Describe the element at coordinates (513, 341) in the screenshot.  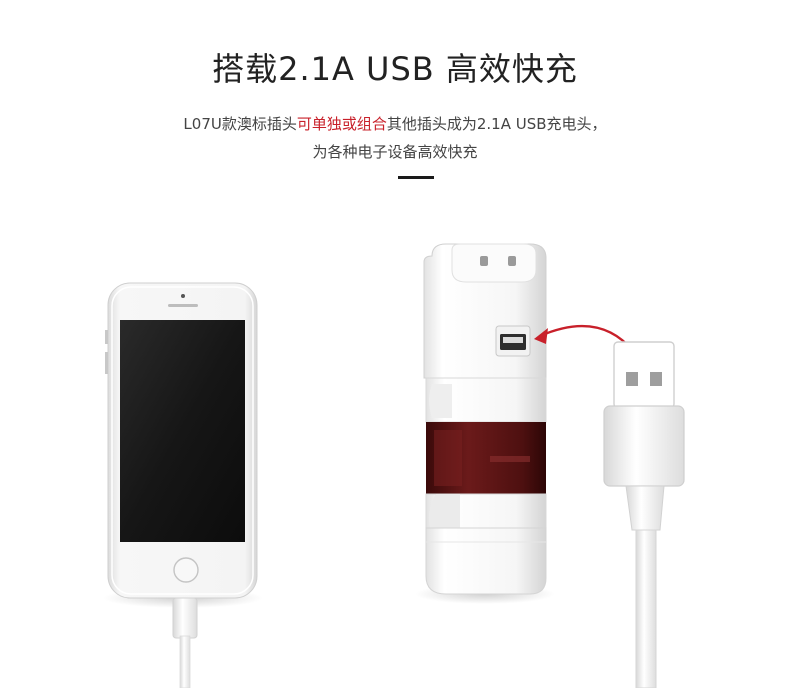
I see `usb-port-icon` at that location.